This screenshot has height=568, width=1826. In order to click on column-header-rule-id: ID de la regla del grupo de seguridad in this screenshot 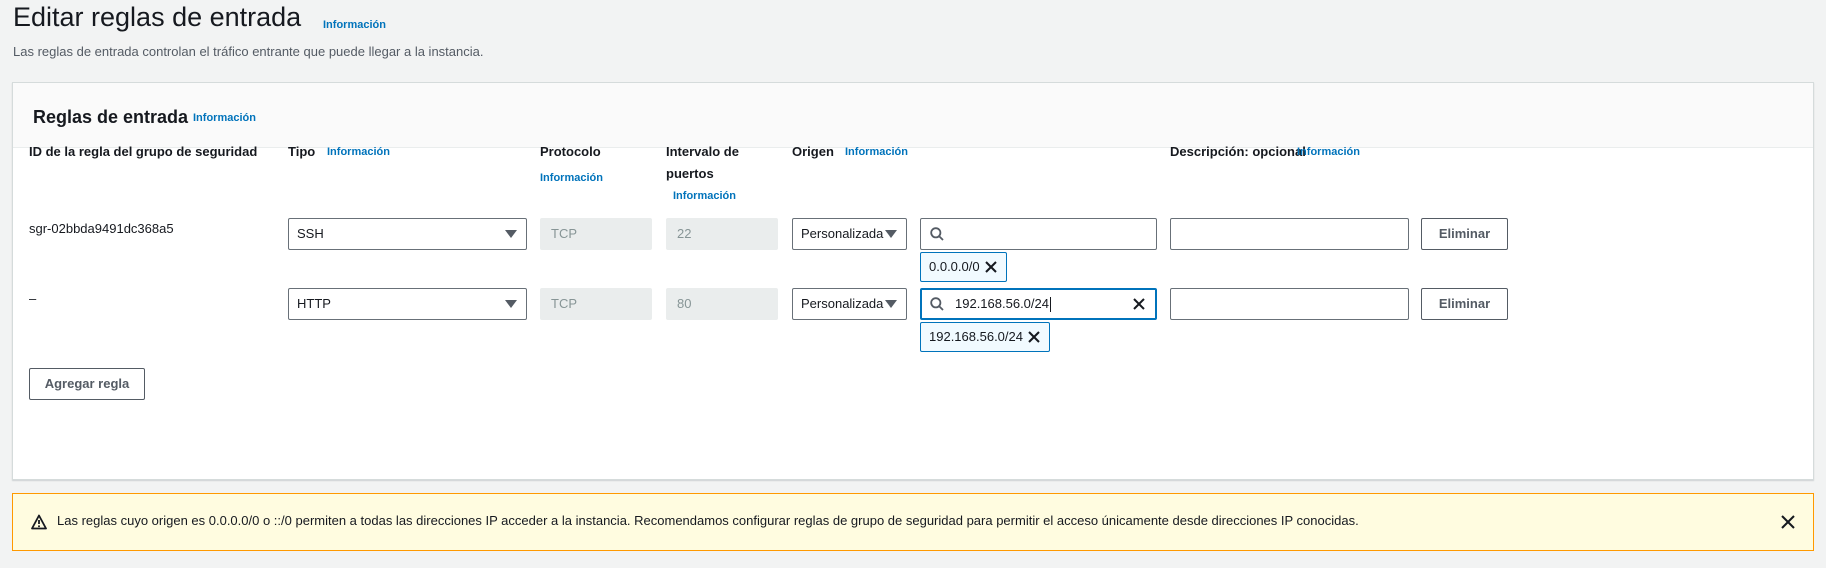, I will do `click(143, 151)`.